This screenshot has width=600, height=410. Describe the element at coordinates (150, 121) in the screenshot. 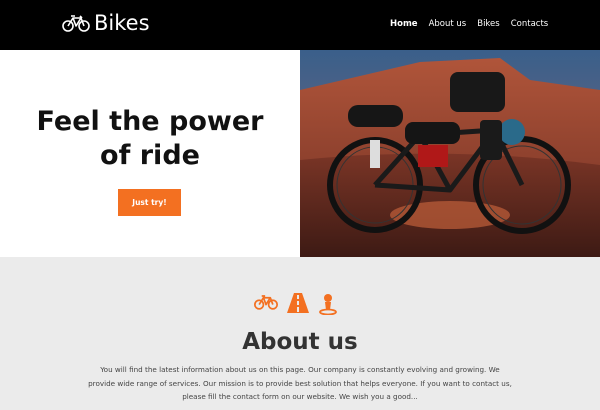

I see `hero-title-line1: Feel the power` at that location.